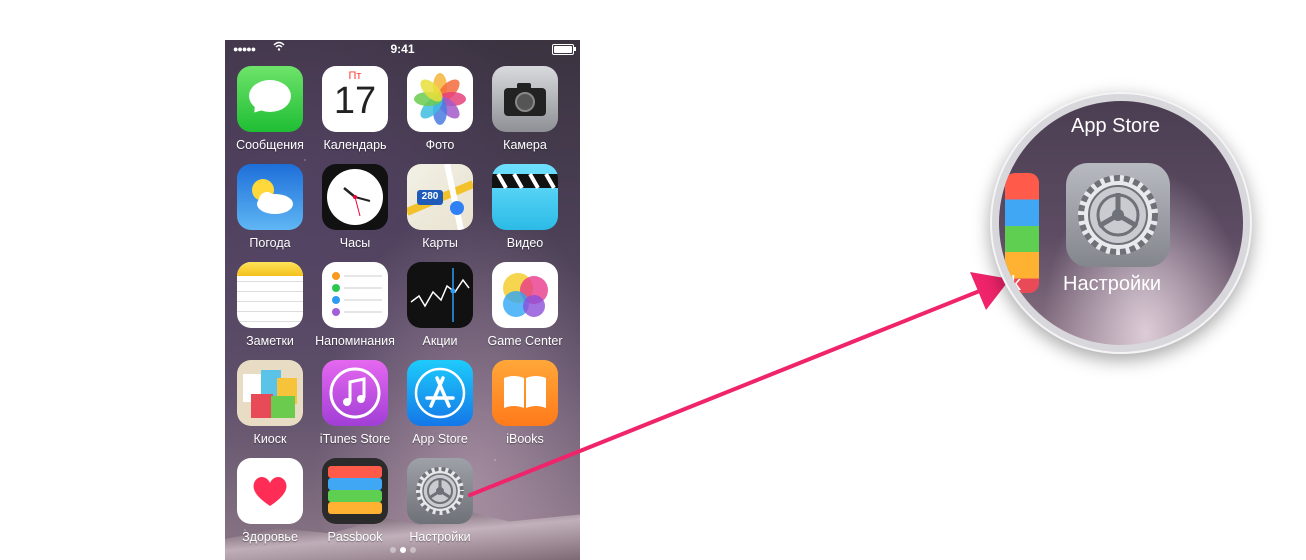  I want to click on zoom-magnifier: App Store k Настройки, so click(1121, 223).